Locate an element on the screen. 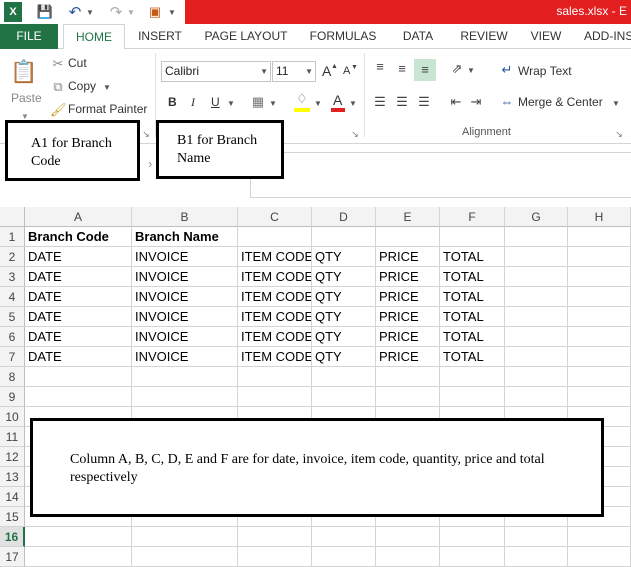 Image resolution: width=631 pixels, height=567 pixels. cell-f3: TOTAL is located at coordinates (472, 277).